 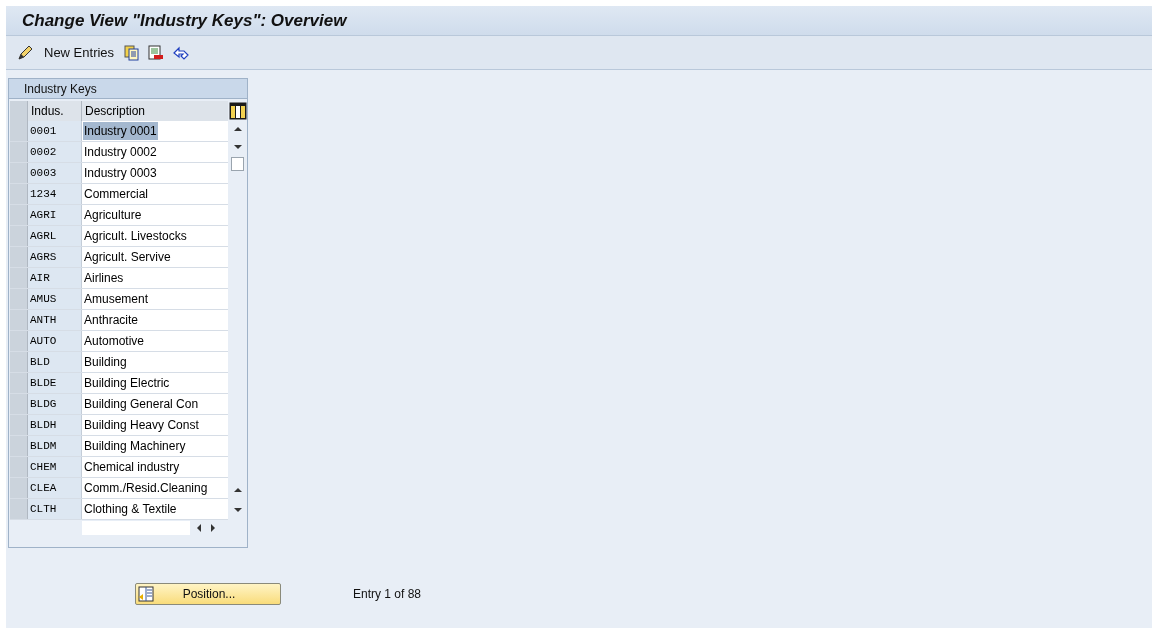 I want to click on table-cell: 0001, so click(x=55, y=131).